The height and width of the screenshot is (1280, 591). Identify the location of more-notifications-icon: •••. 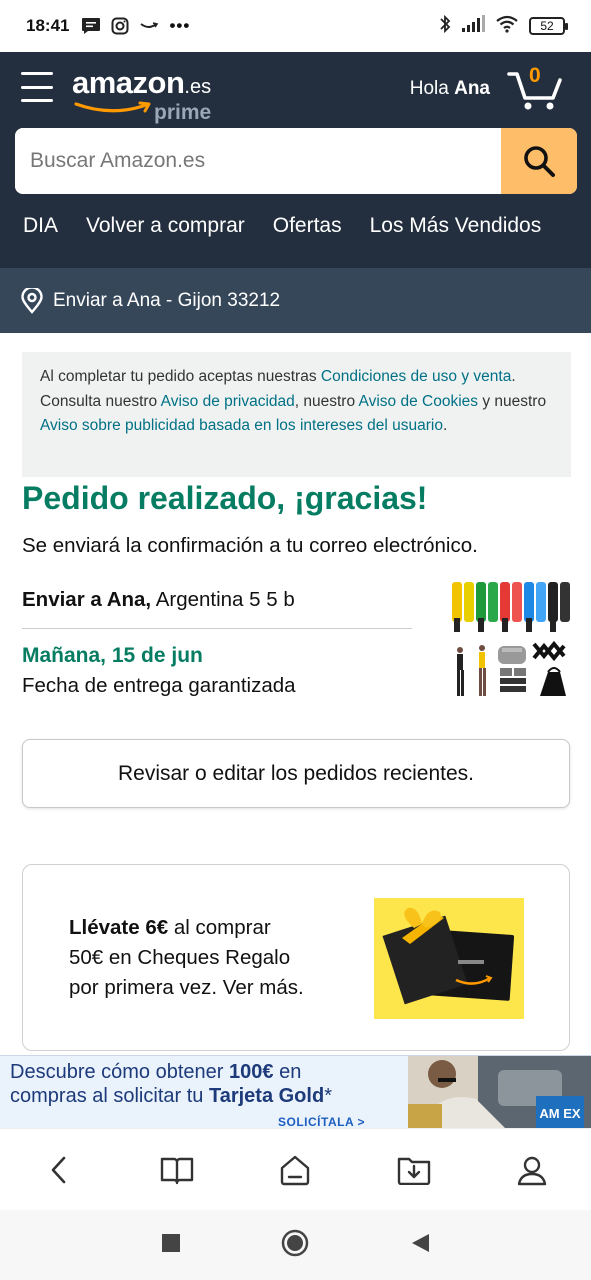
(180, 25).